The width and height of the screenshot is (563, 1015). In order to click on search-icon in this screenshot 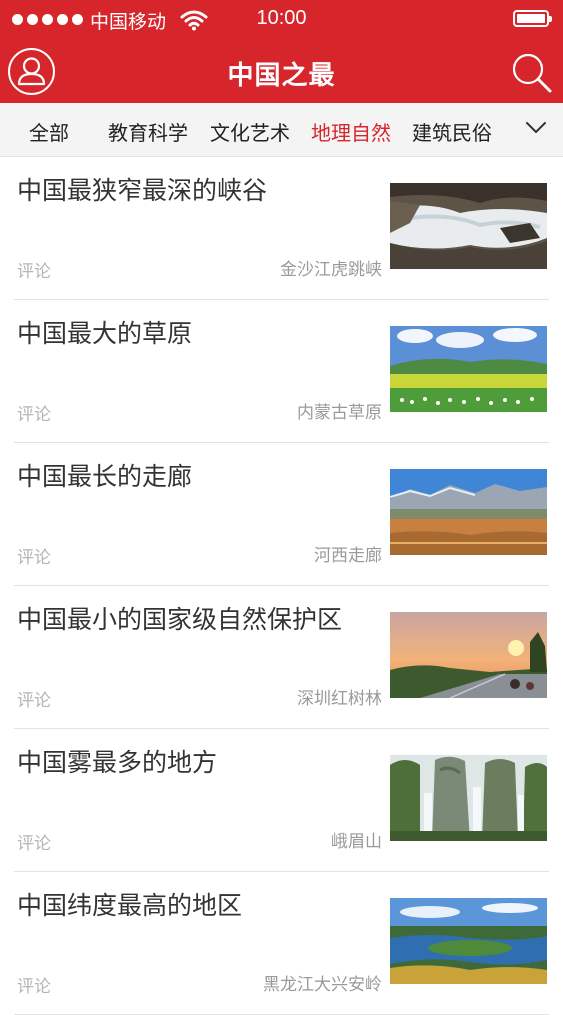, I will do `click(532, 73)`.